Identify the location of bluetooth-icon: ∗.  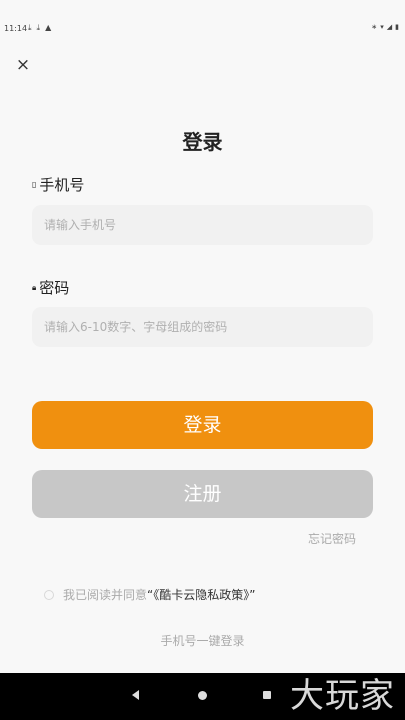
(374, 27).